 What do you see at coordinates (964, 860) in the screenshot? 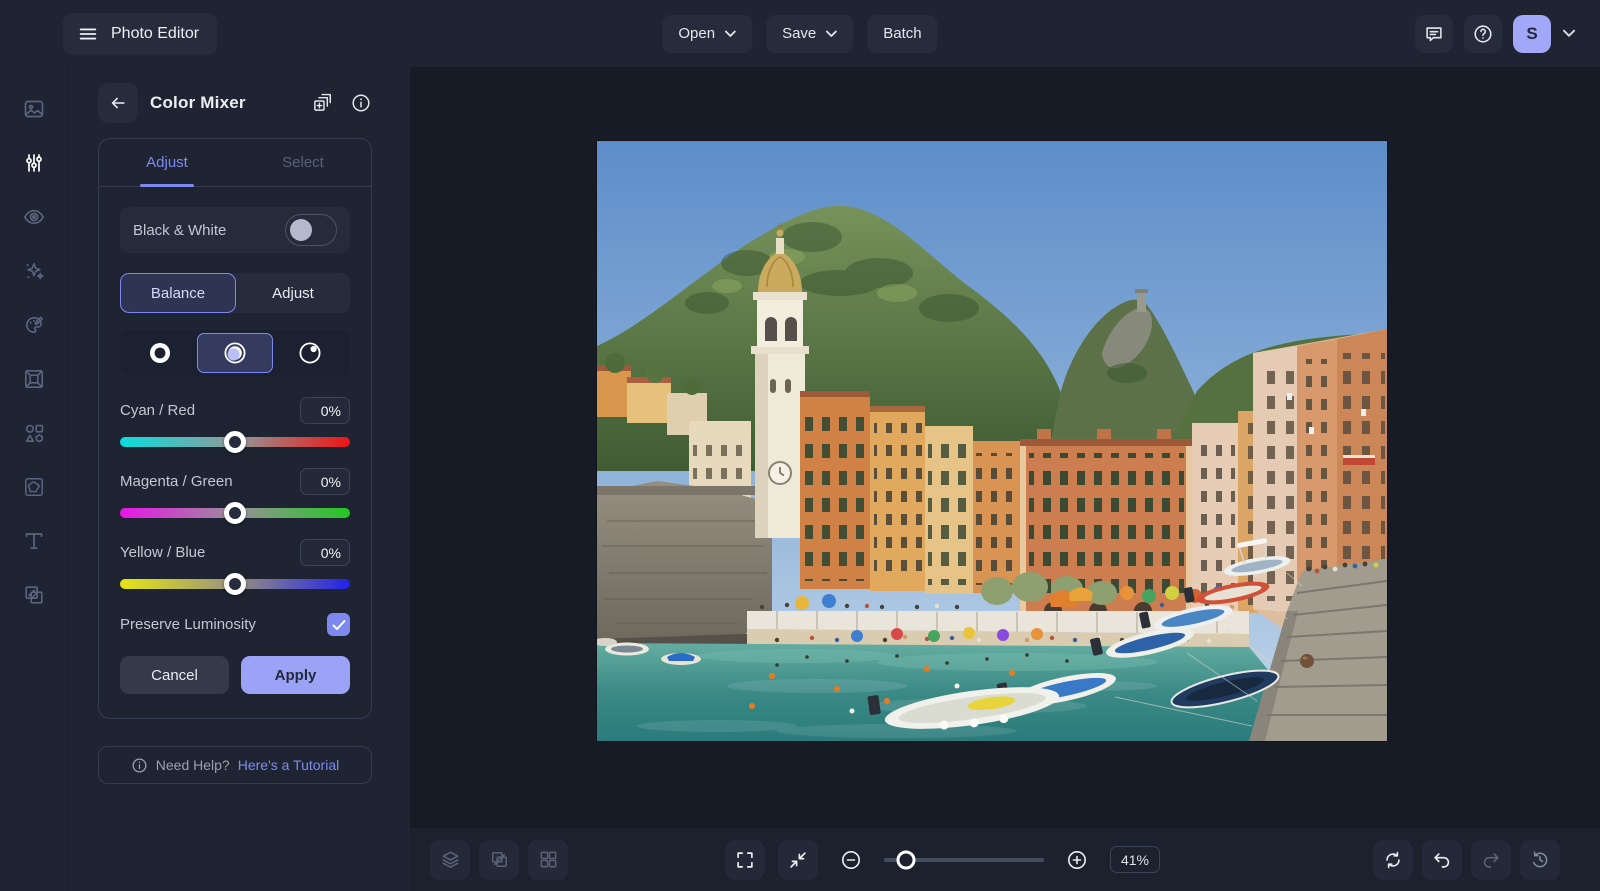
I see `zoom-slider` at bounding box center [964, 860].